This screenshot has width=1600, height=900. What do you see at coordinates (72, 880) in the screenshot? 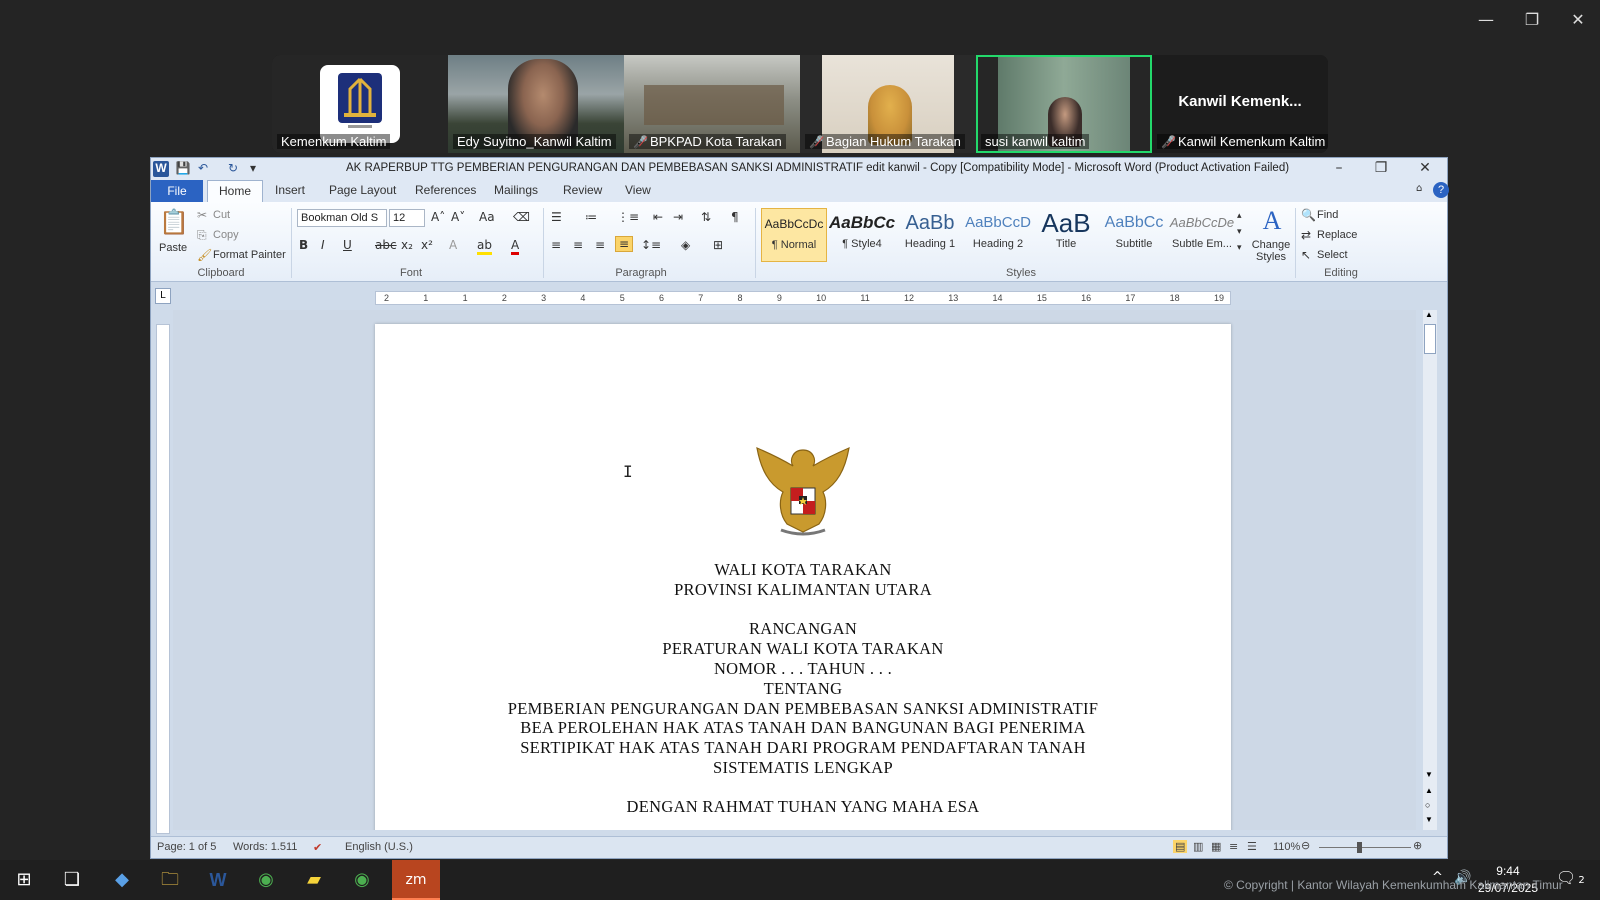
I see `task-view-icon: ❏` at bounding box center [72, 880].